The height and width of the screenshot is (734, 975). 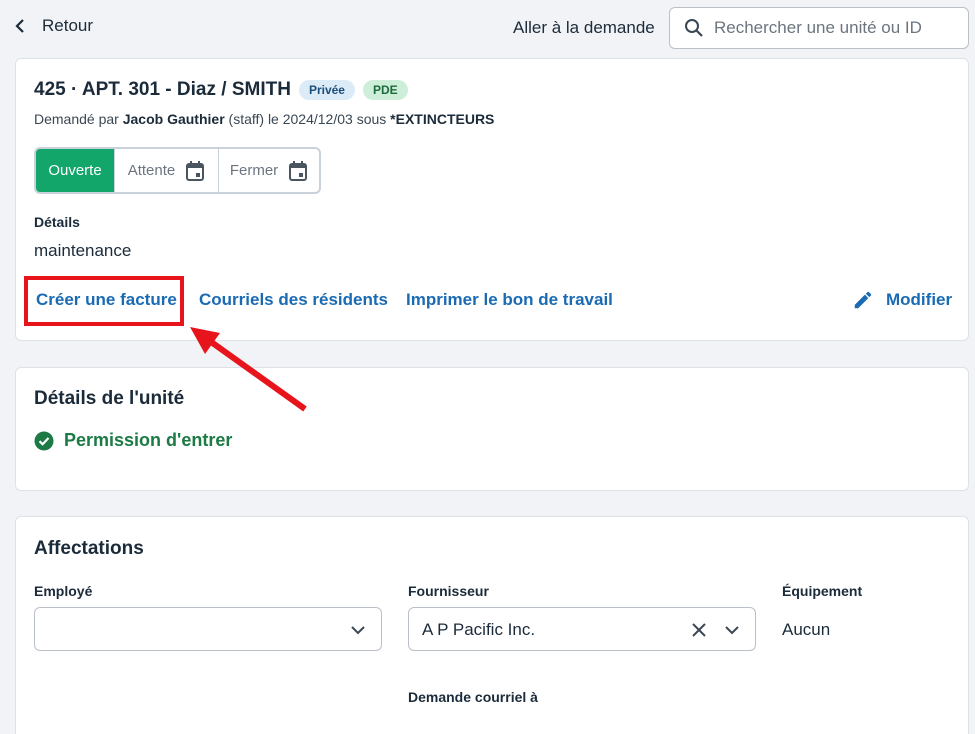 I want to click on status-waiting-button: Attente, so click(x=166, y=170).